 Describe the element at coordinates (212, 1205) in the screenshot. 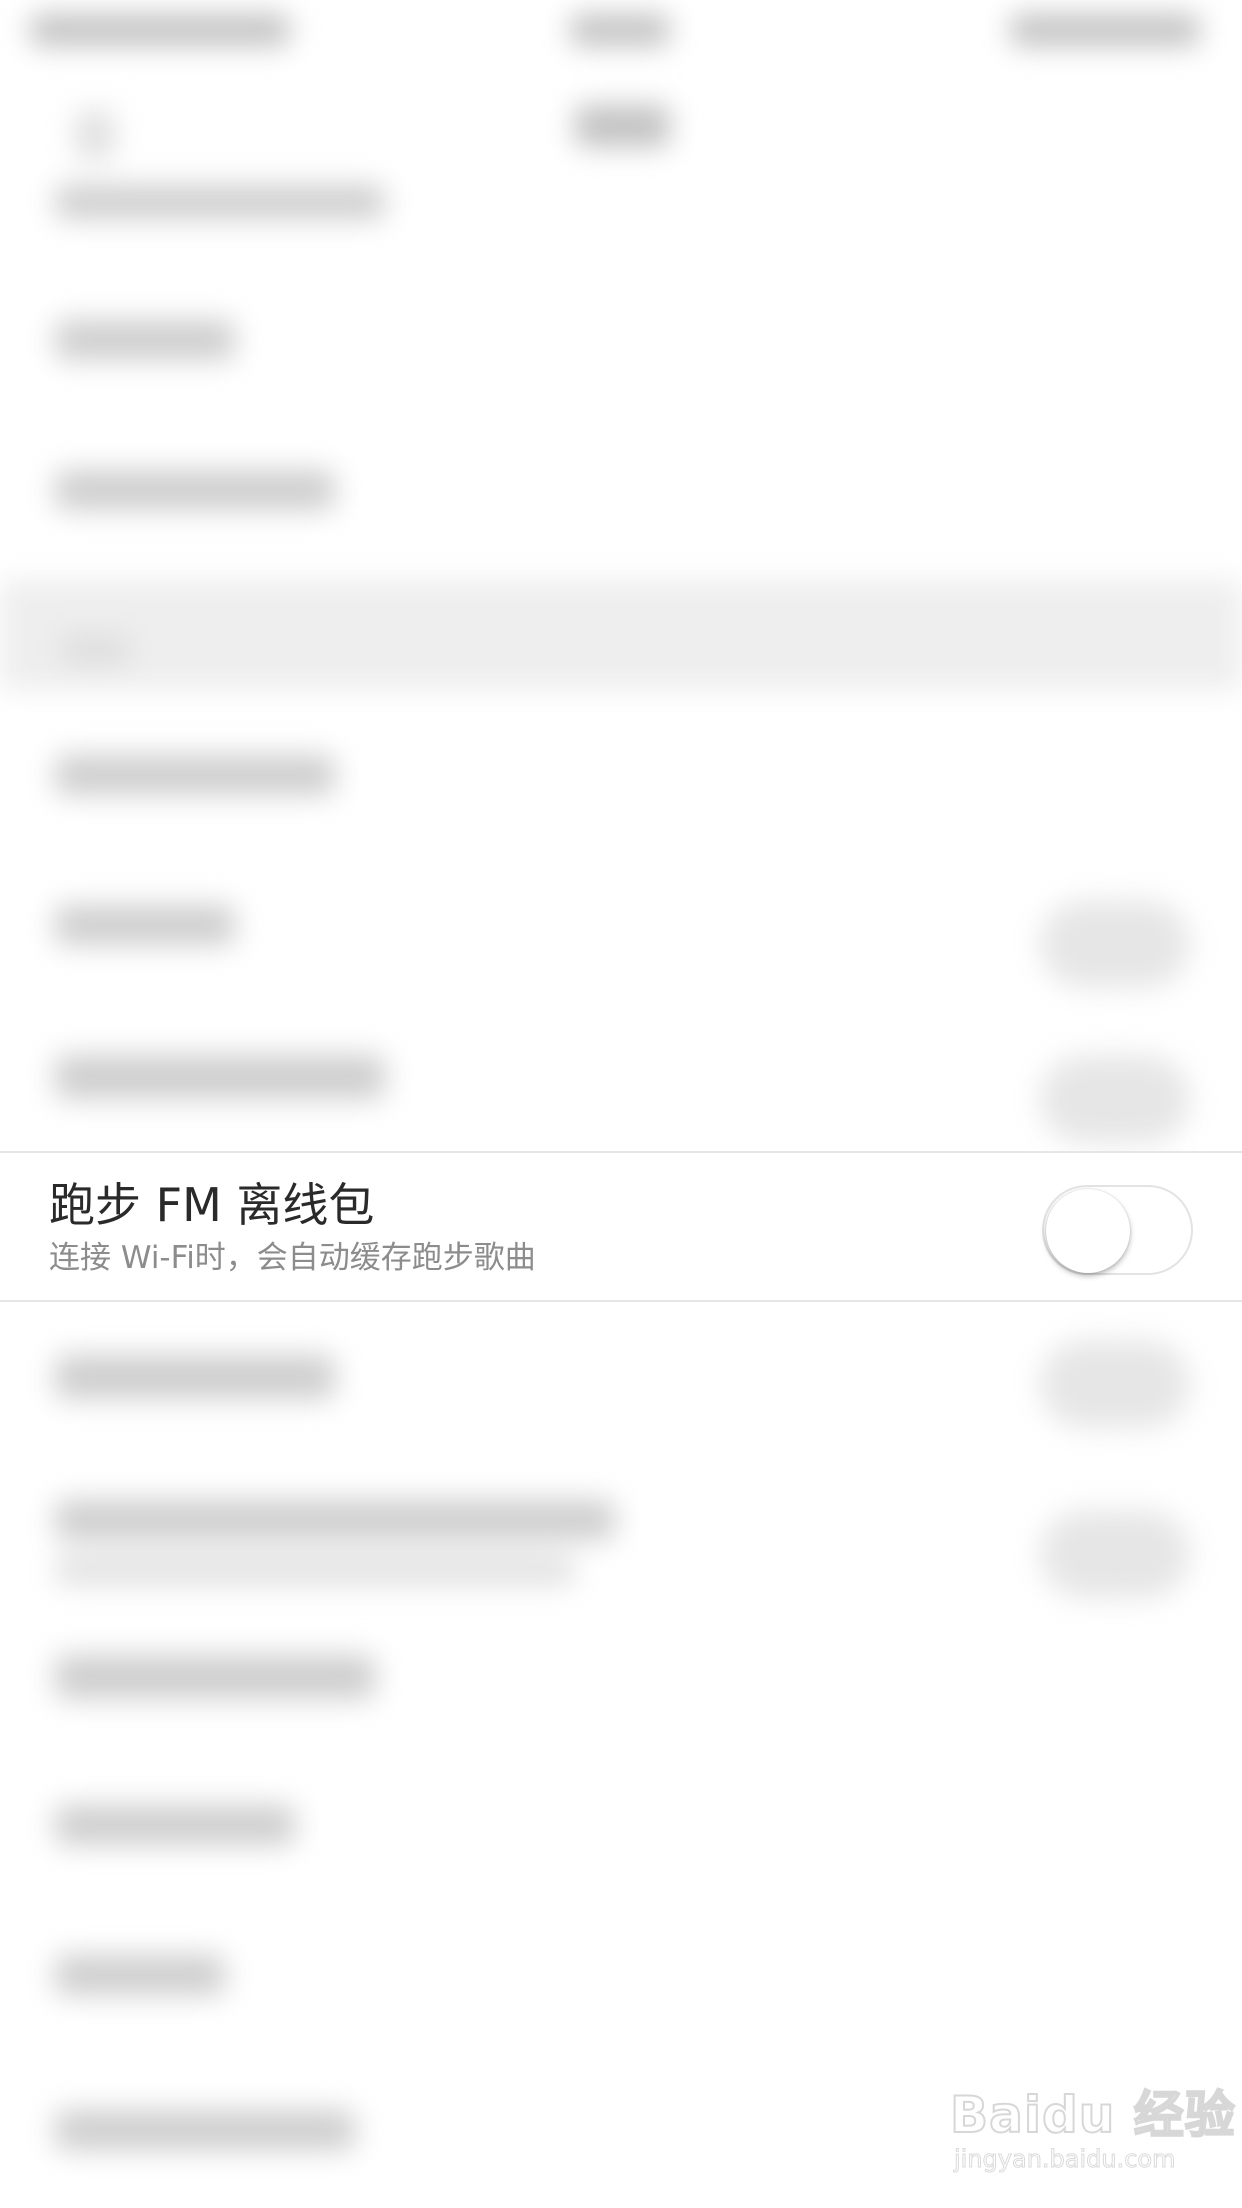

I see `setting-row-title: 跑步 FM 离线包` at that location.